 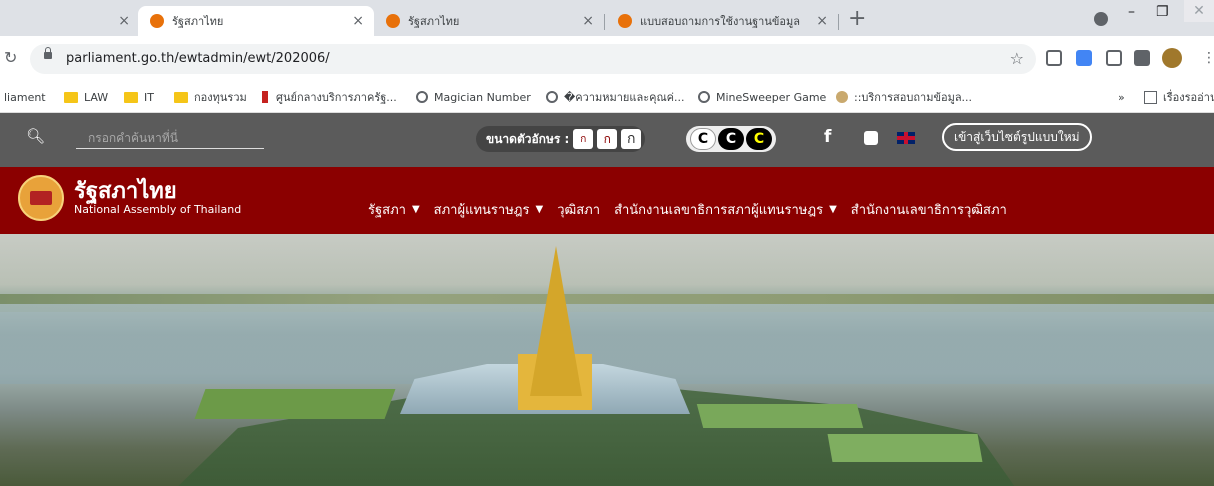 I want to click on search-icon: 🔍︎, so click(x=35, y=136).